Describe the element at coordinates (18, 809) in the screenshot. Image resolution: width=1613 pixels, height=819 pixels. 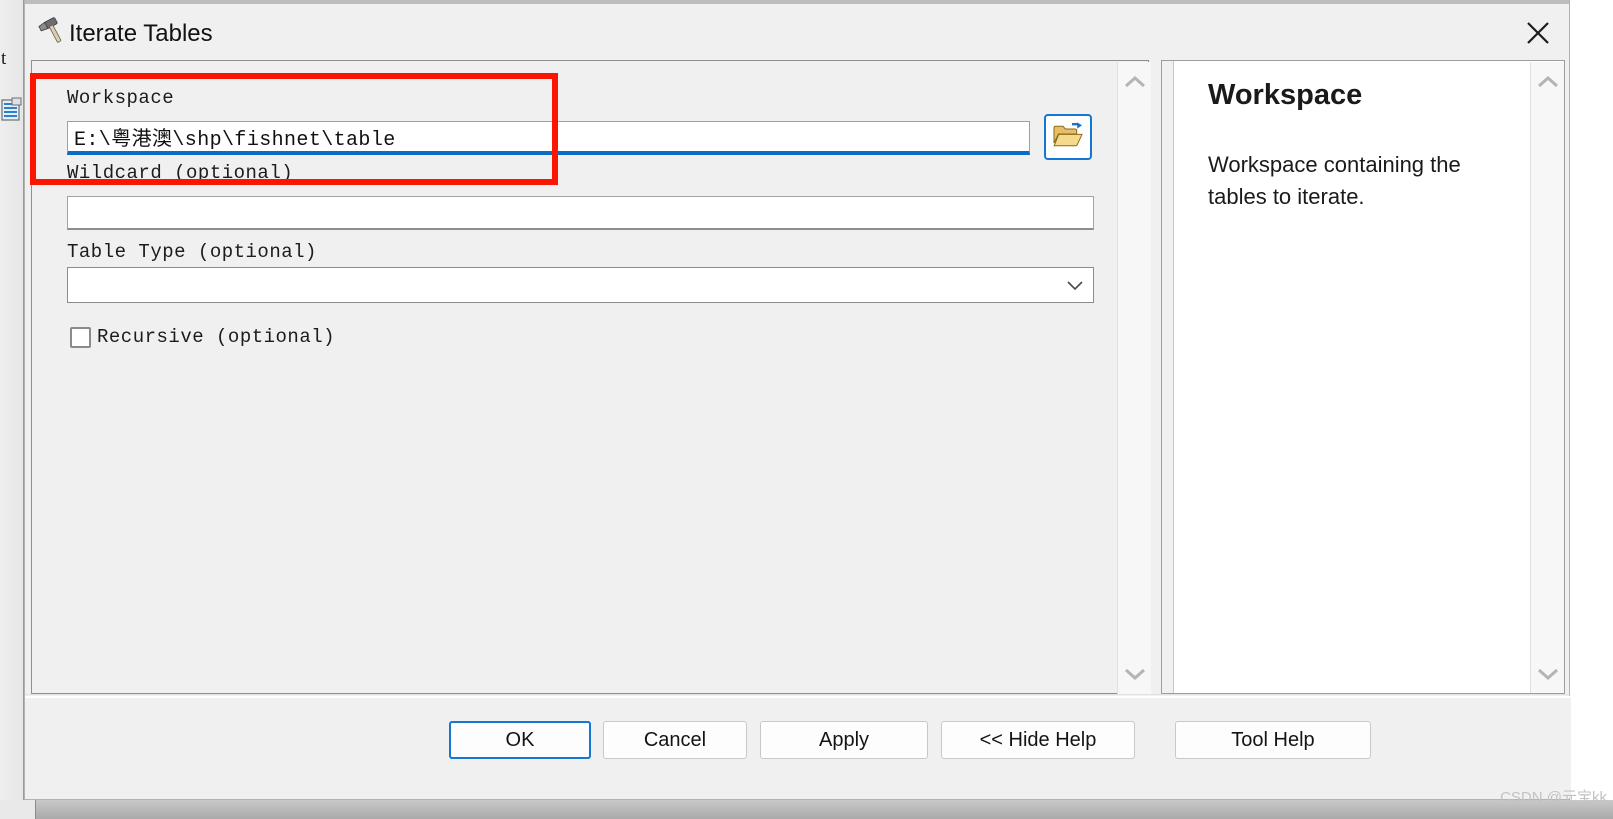
I see `background-bottom-left-corner` at that location.